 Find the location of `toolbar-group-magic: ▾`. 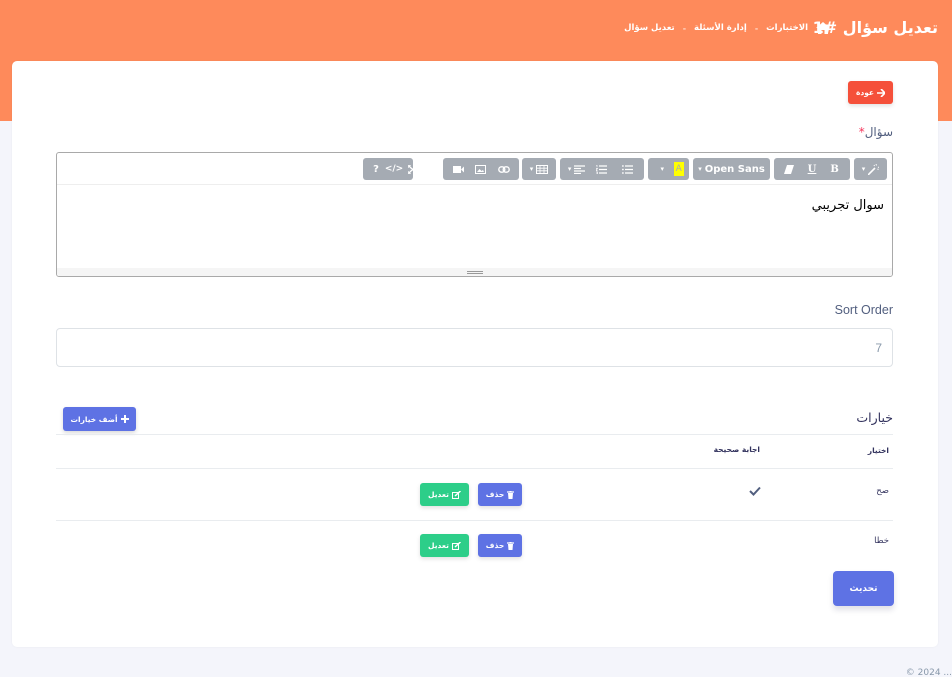

toolbar-group-magic: ▾ is located at coordinates (870, 169).